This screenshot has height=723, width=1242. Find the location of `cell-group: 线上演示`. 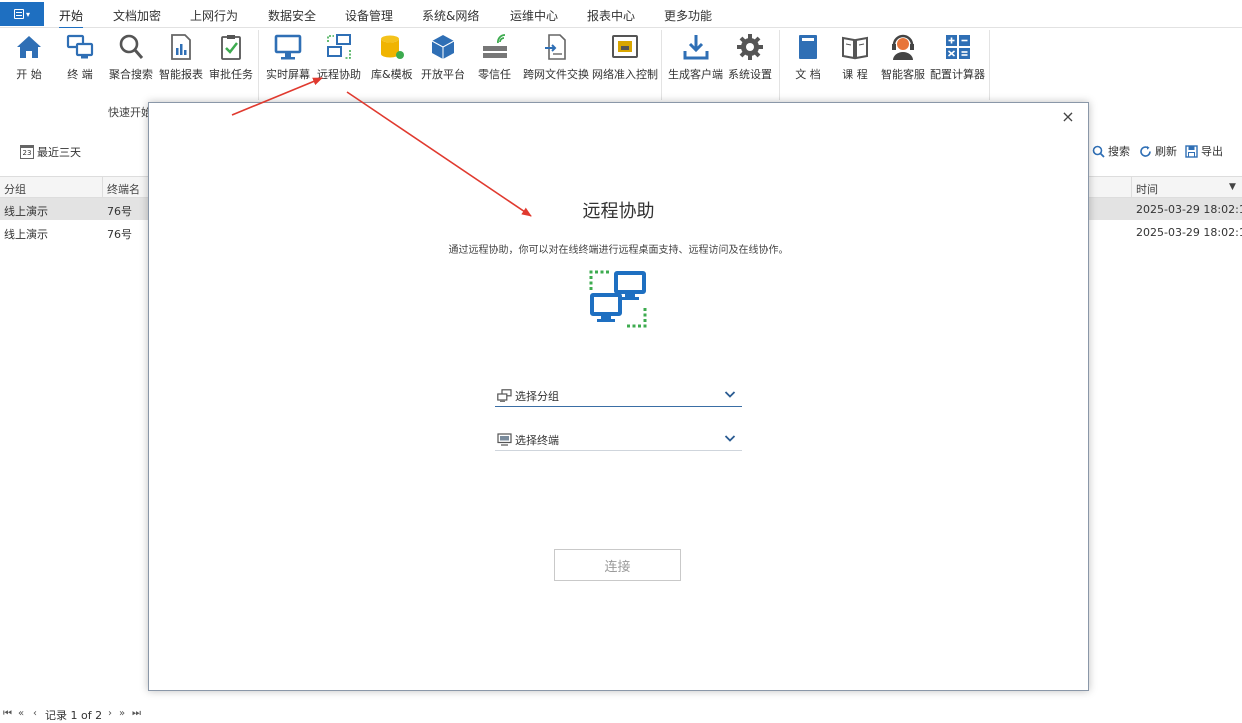

cell-group: 线上演示 is located at coordinates (26, 211).